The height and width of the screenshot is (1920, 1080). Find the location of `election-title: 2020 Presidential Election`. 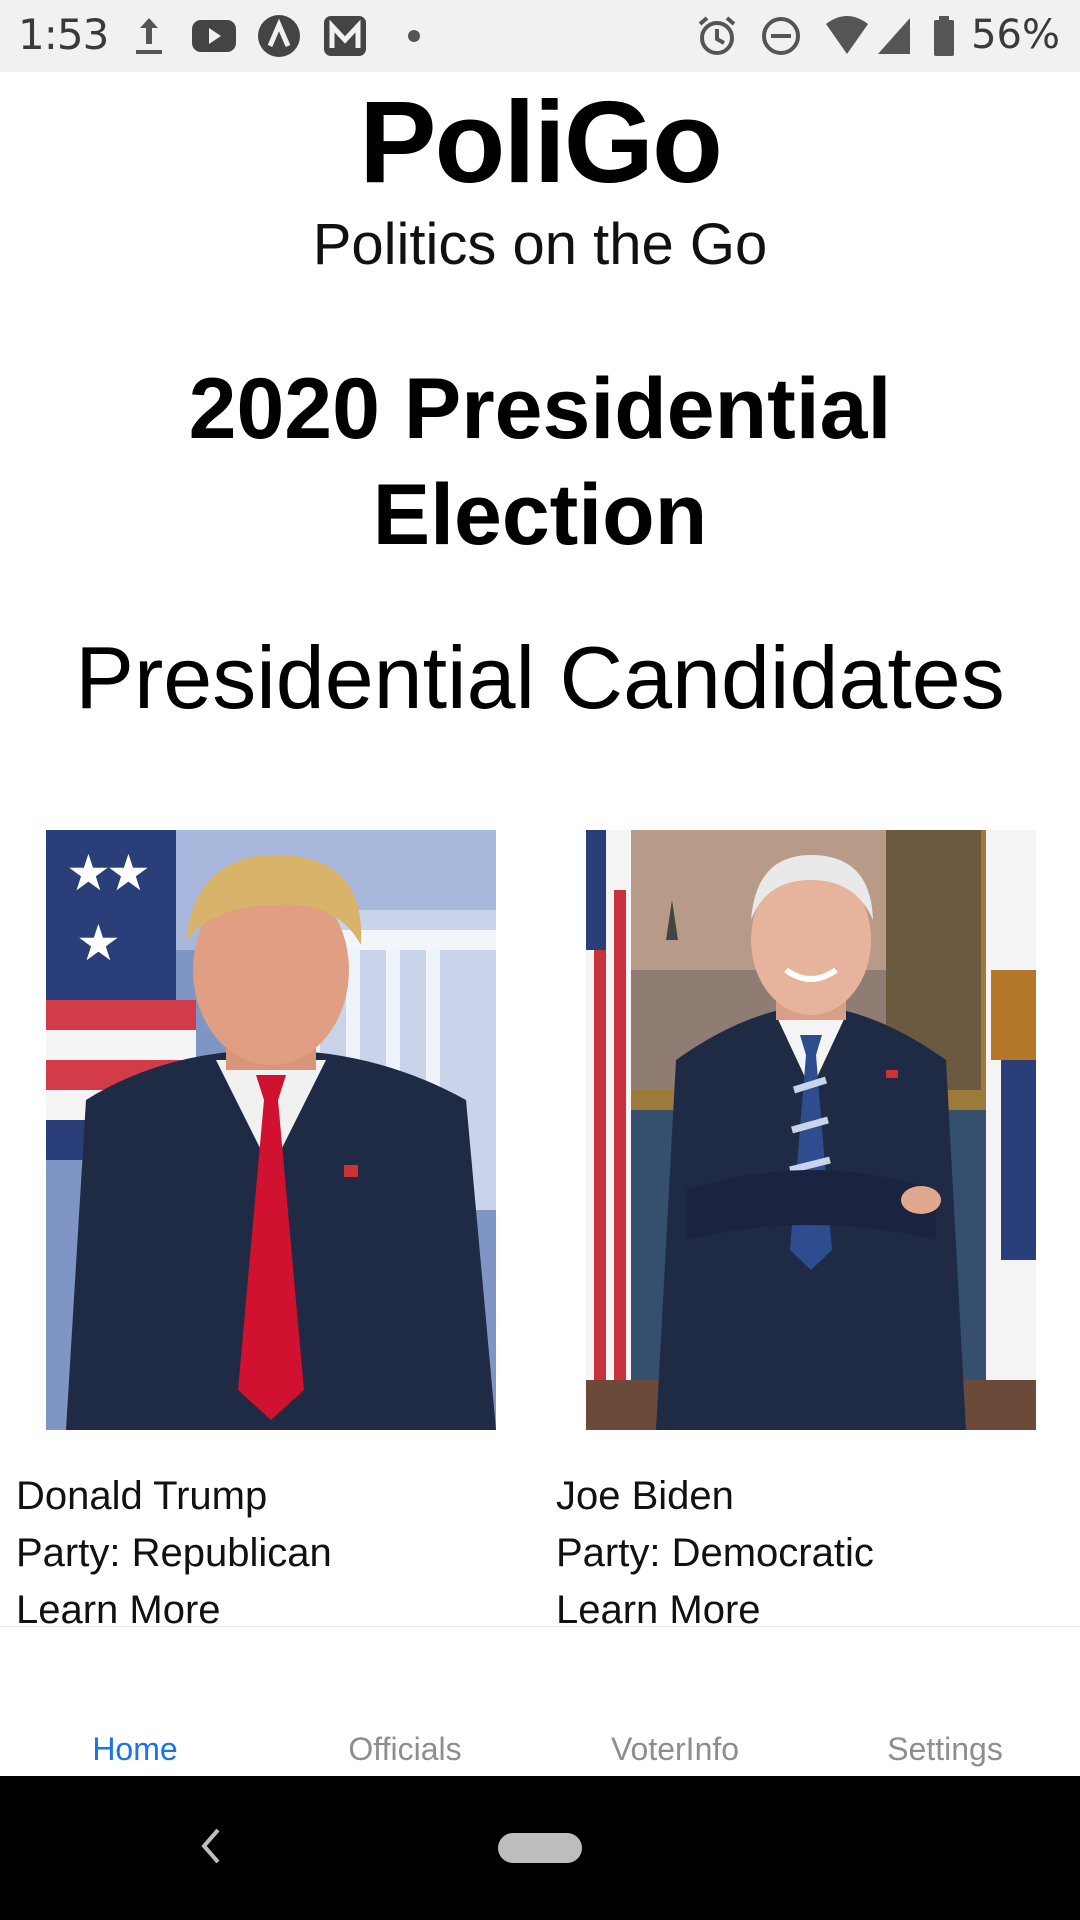

election-title: 2020 Presidential Election is located at coordinates (540, 462).